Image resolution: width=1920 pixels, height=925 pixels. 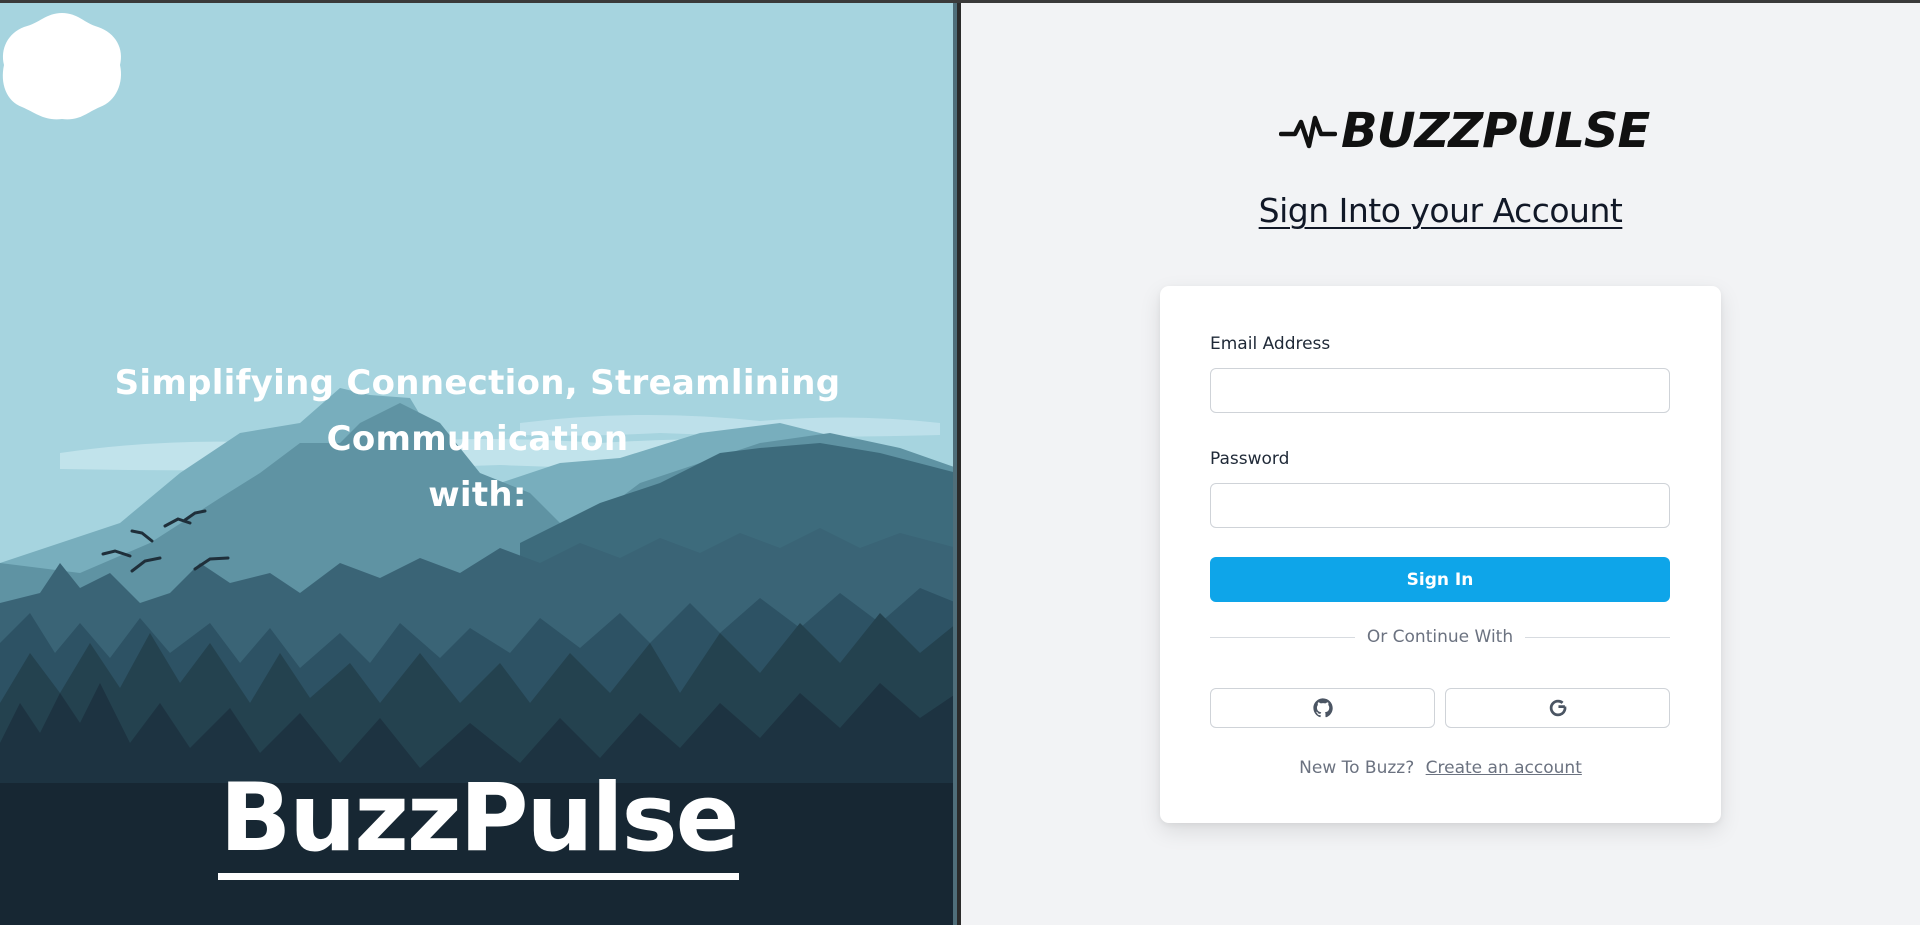 What do you see at coordinates (1250, 459) in the screenshot?
I see `password-label: Password` at bounding box center [1250, 459].